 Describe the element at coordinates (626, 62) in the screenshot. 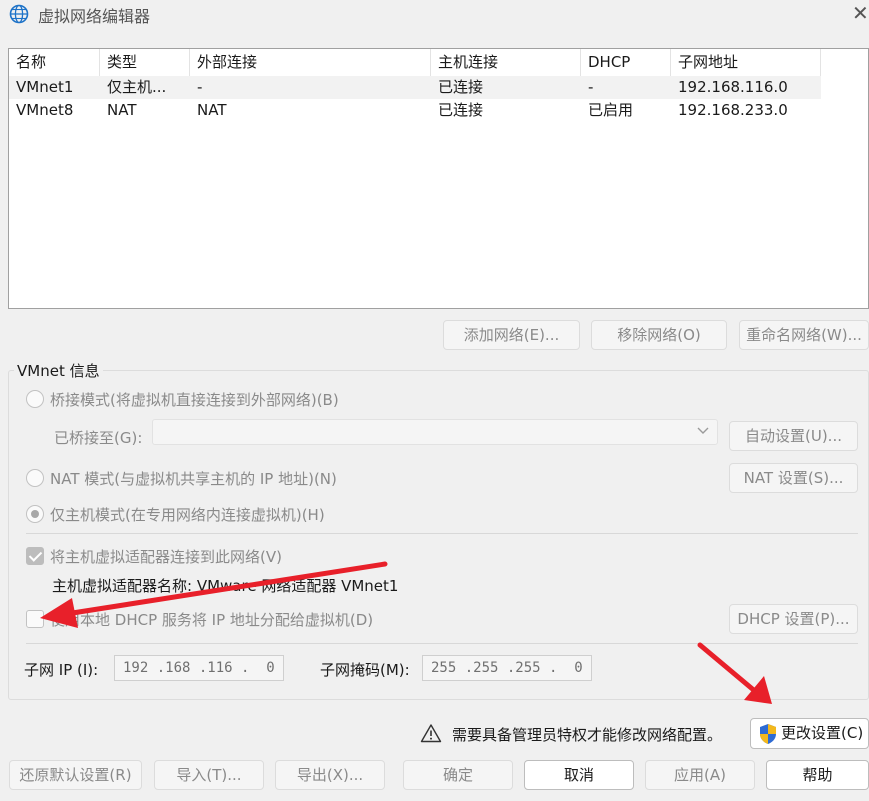

I see `column-header-dhcp: DHCP` at that location.